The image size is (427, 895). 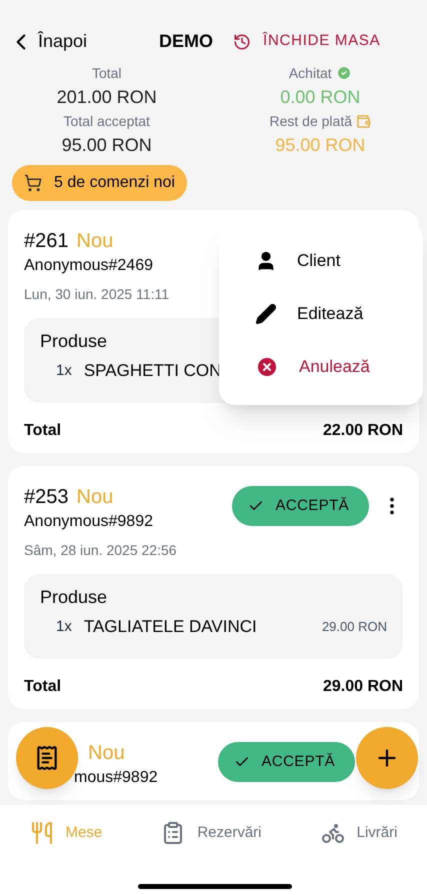 I want to click on order-date: Lun, 30 iun. 2025 11:11, so click(x=97, y=294).